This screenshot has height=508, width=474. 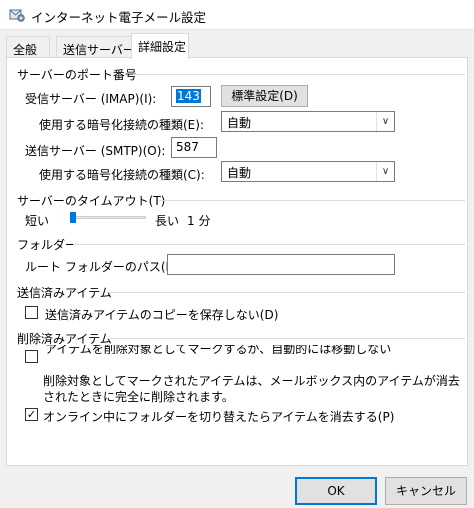 I want to click on tab-advanced: 詳細設定, so click(x=160, y=46).